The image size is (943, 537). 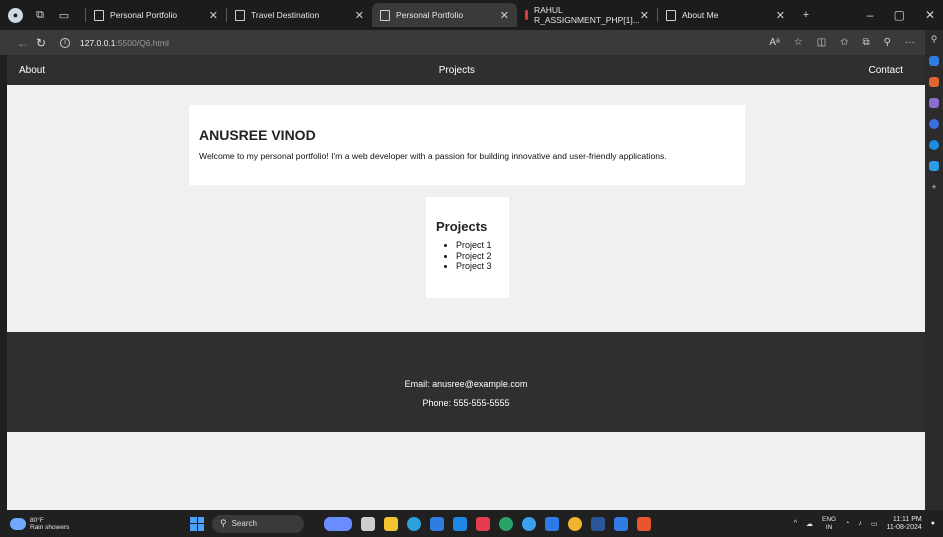 What do you see at coordinates (482, 245) in the screenshot?
I see `list-item: Project 1` at bounding box center [482, 245].